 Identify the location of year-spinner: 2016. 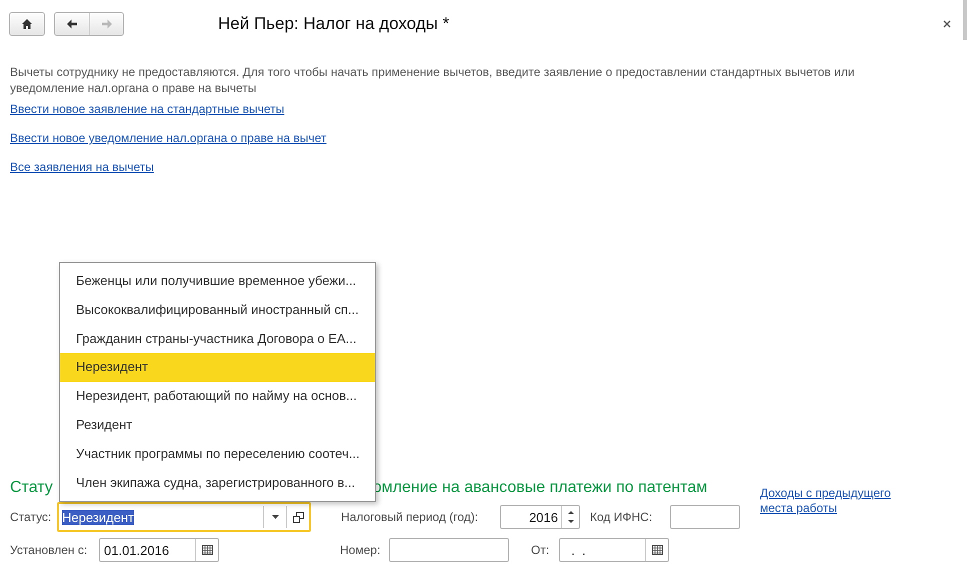
(540, 517).